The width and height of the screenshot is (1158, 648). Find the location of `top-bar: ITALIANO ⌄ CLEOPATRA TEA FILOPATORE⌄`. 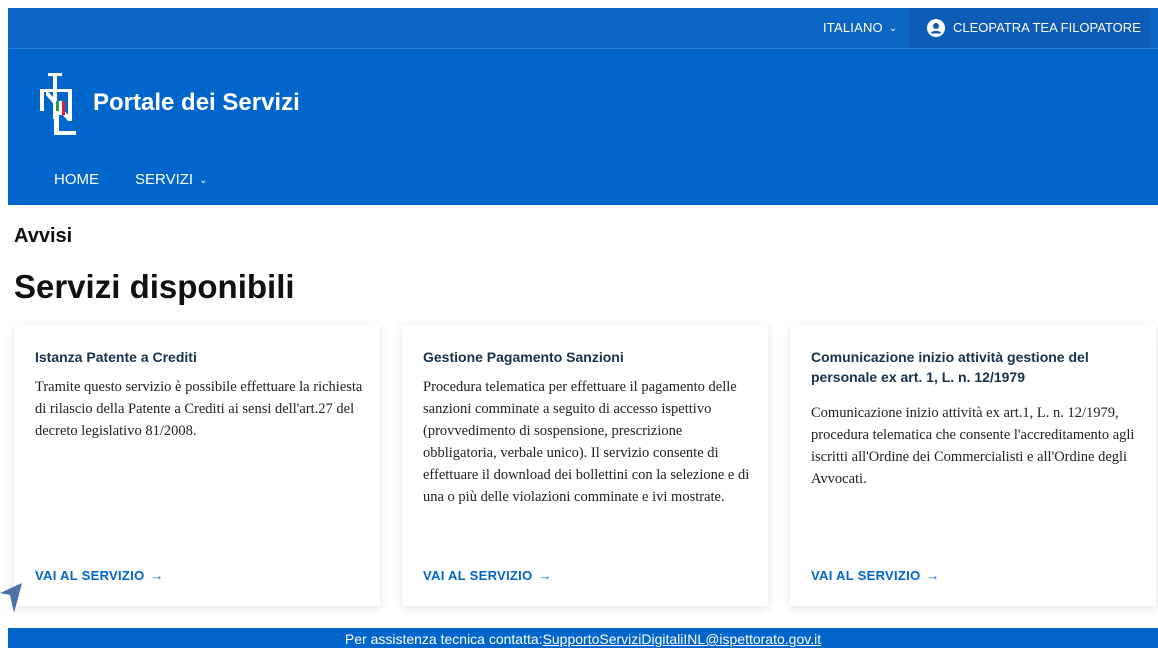

top-bar: ITALIANO ⌄ CLEOPATRA TEA FILOPATORE⌄ is located at coordinates (583, 41).